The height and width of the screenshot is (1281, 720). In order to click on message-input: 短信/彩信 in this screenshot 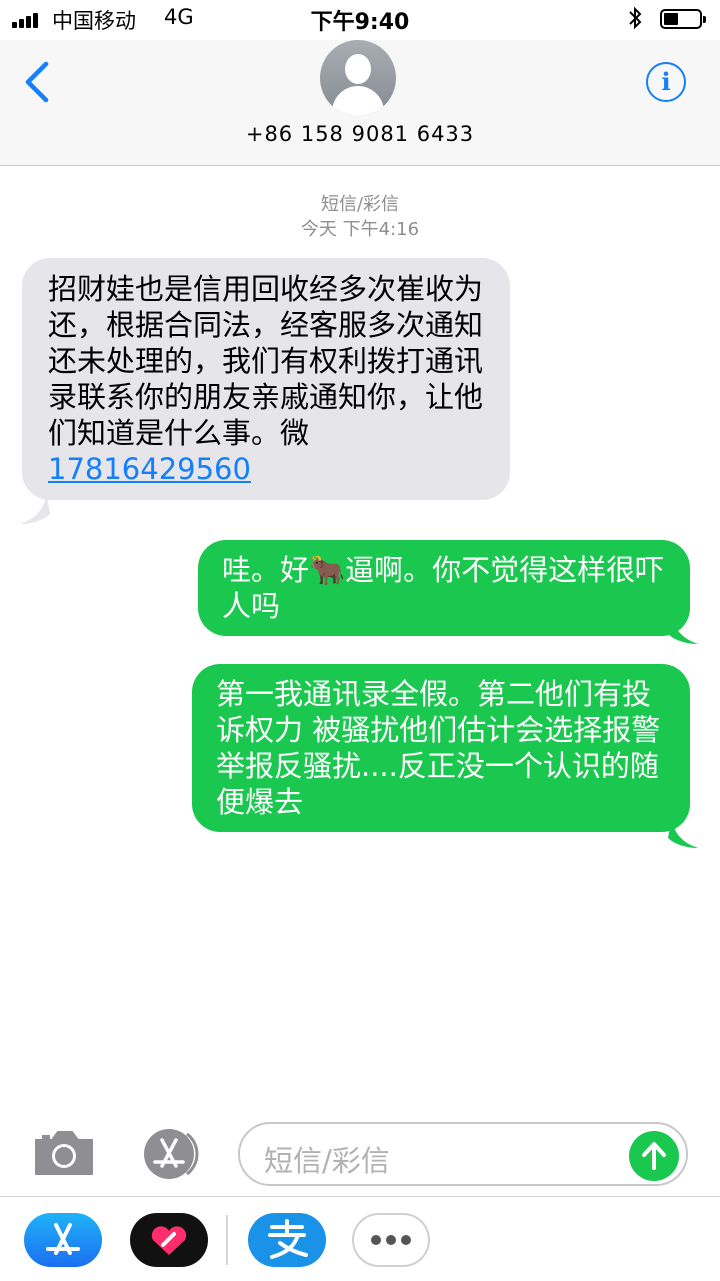, I will do `click(463, 1154)`.